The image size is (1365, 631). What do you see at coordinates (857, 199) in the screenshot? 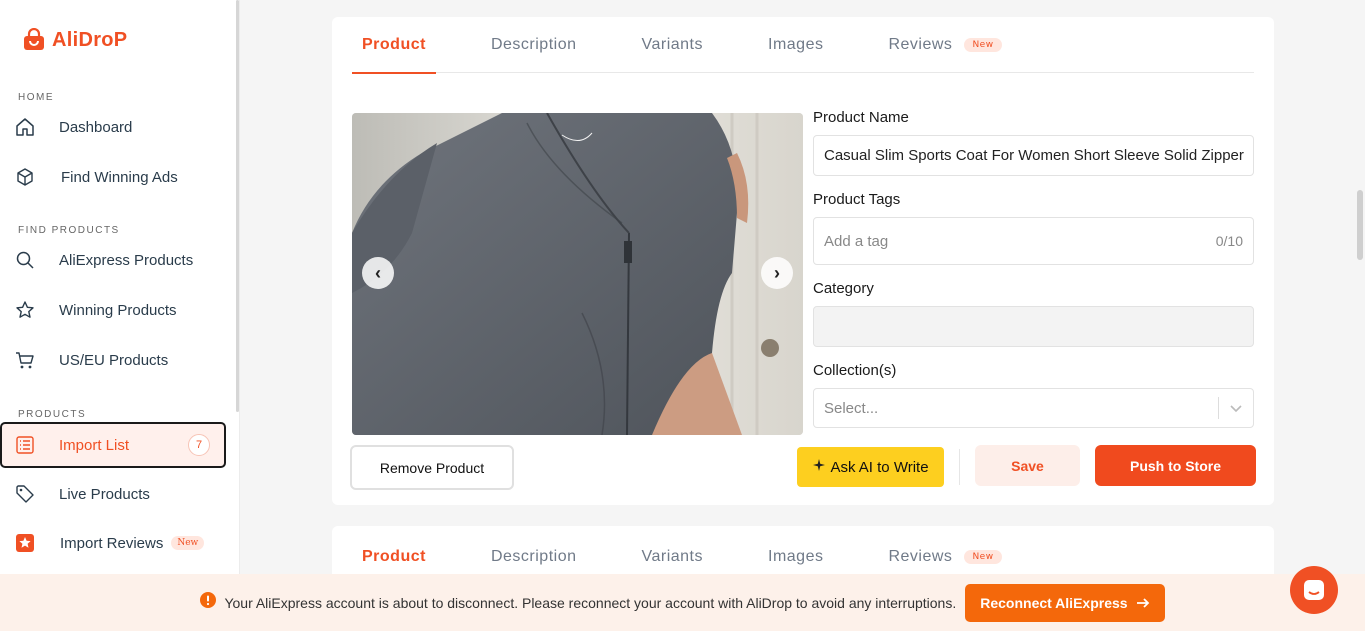
I see `product-tags-label: Product Tags` at bounding box center [857, 199].